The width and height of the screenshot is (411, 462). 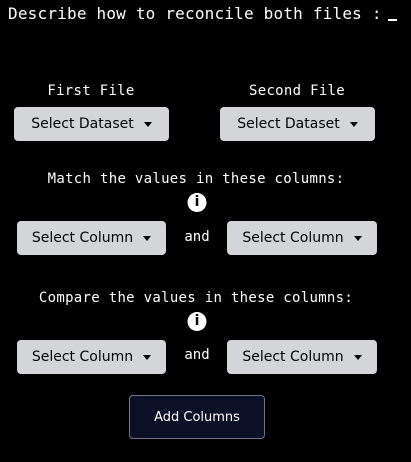 I want to click on compare-right-column-value: Select Column, so click(x=293, y=357).